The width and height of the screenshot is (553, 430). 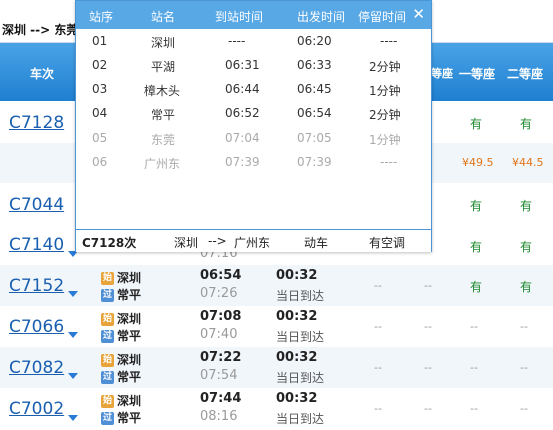 What do you see at coordinates (242, 138) in the screenshot?
I see `stop-arrival: 07:04` at bounding box center [242, 138].